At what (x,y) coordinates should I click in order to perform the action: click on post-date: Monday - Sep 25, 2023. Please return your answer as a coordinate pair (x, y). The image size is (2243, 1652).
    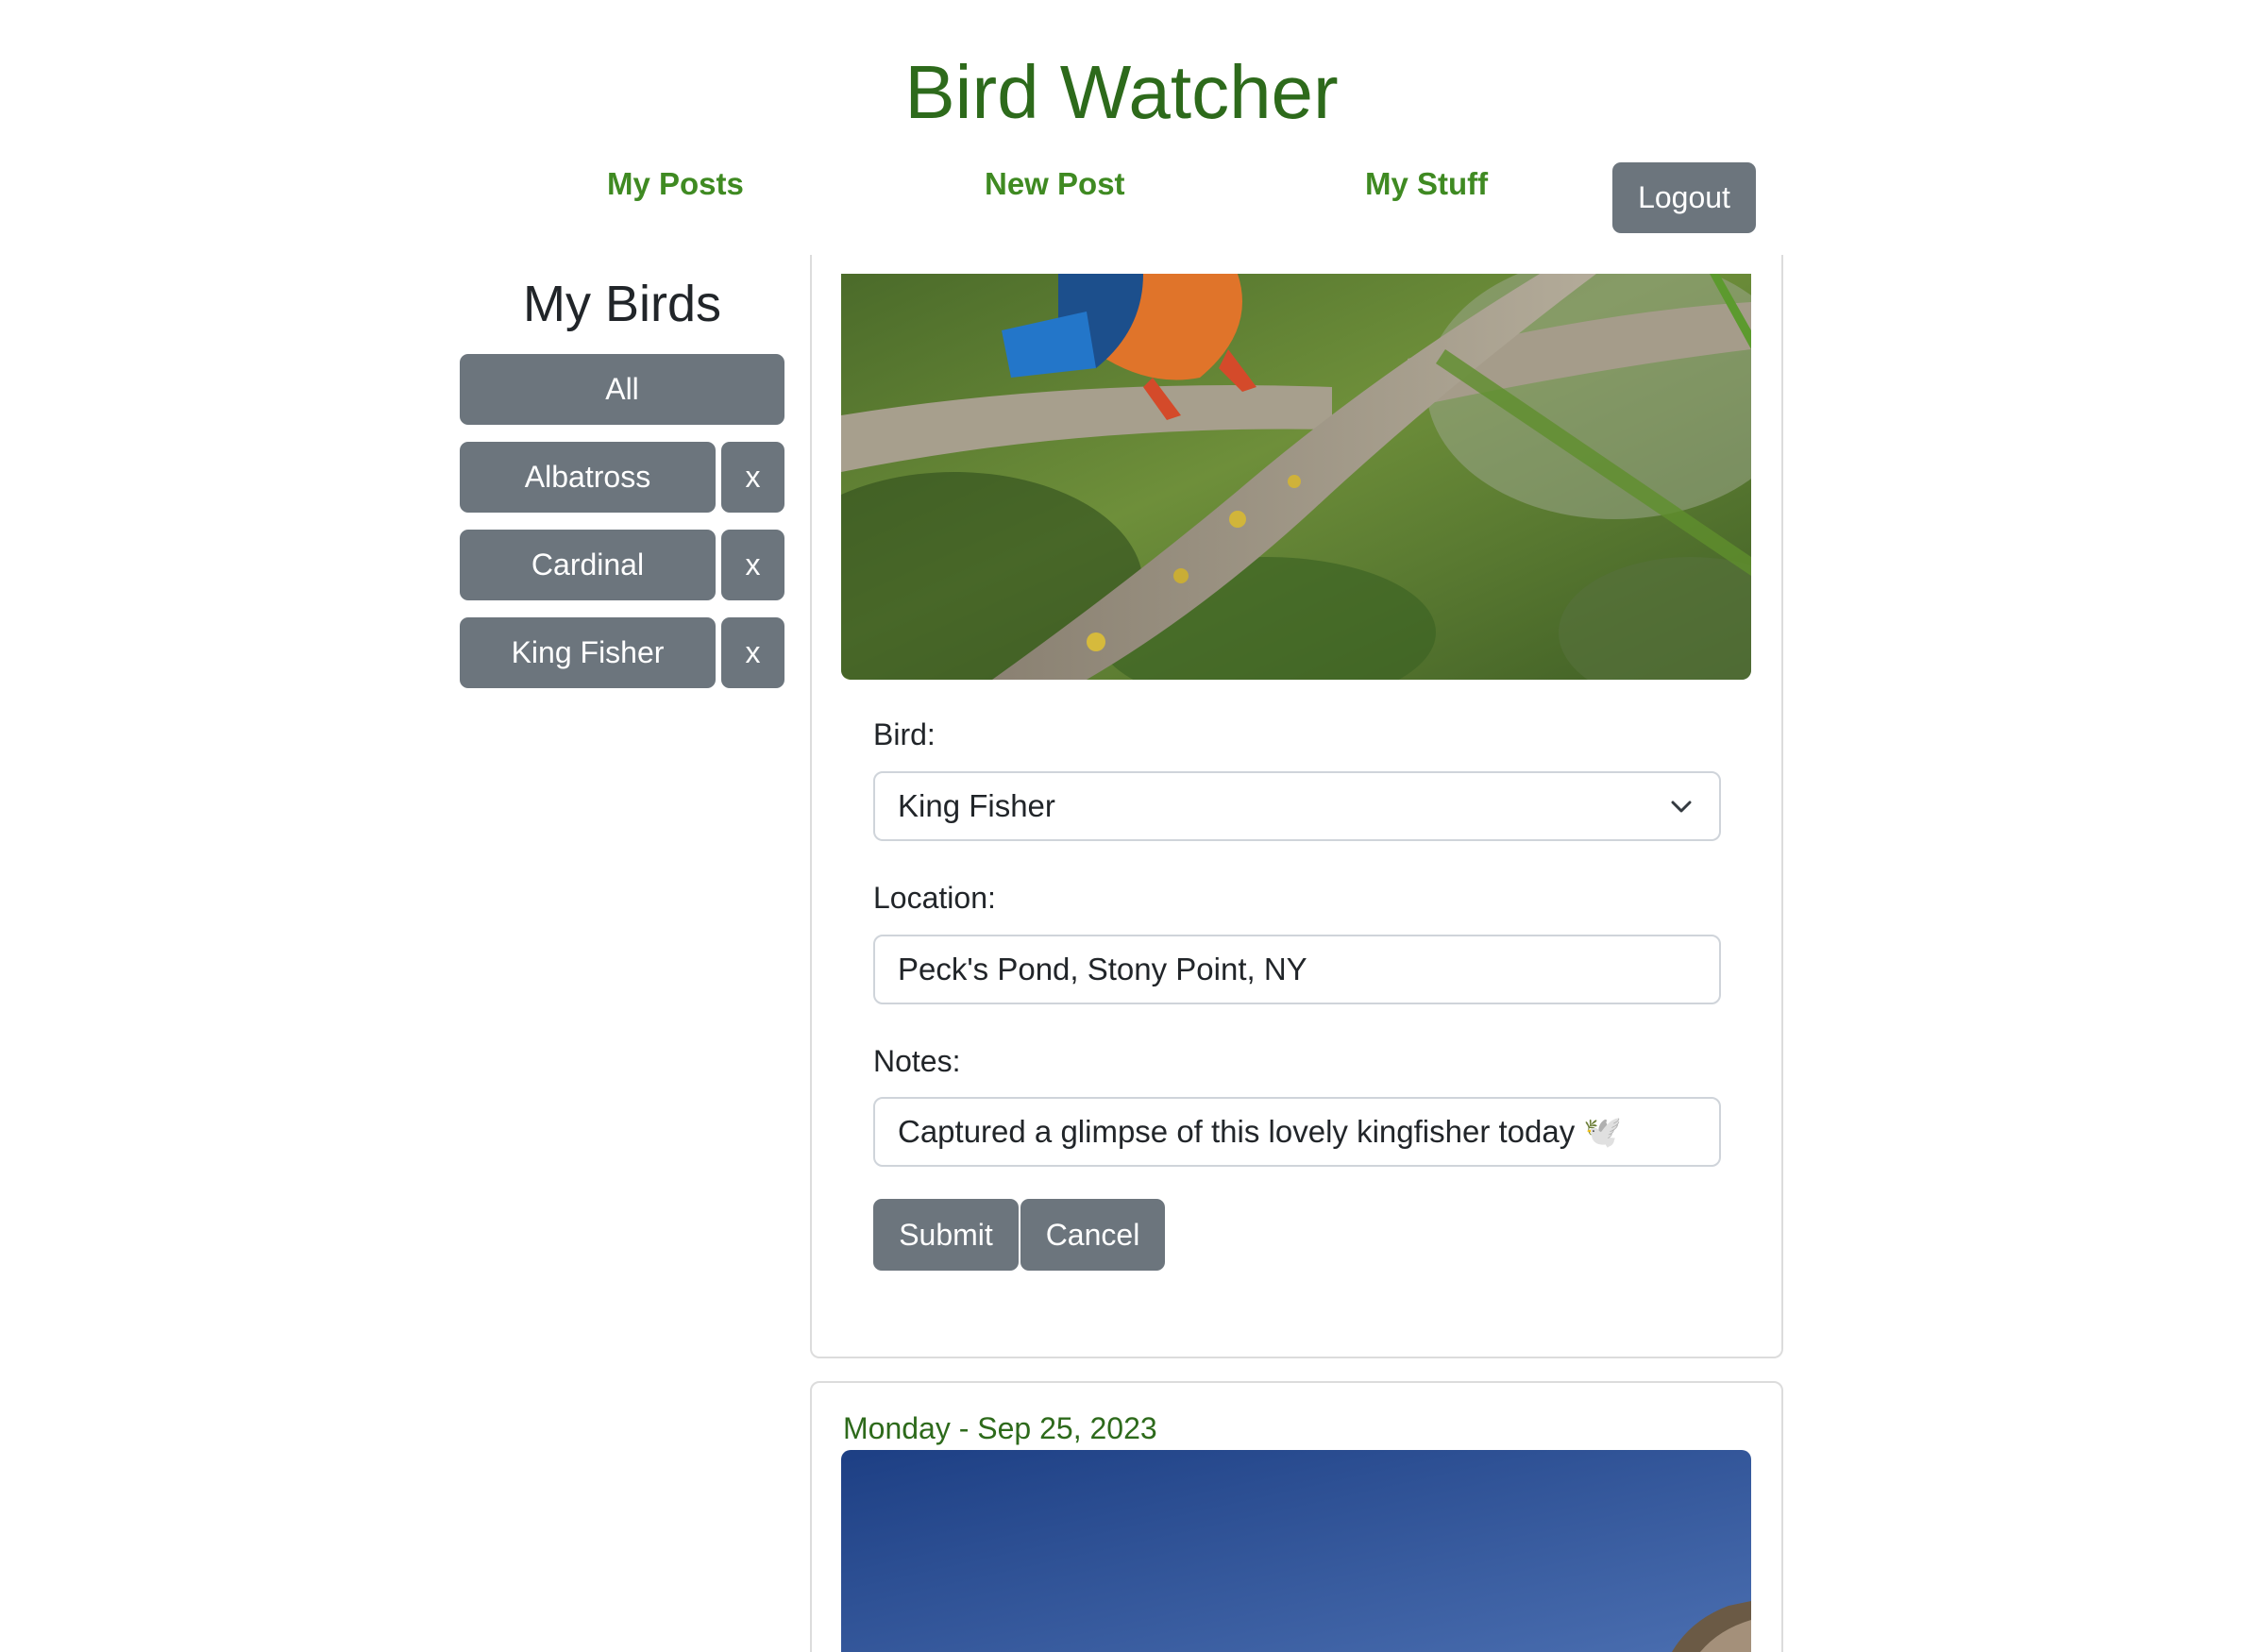
    Looking at the image, I should click on (1000, 1428).